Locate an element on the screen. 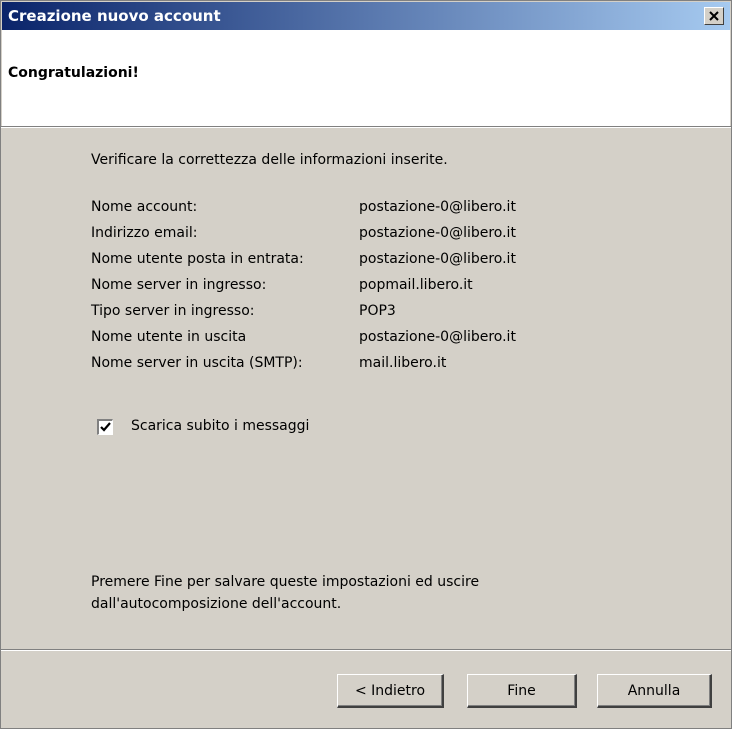 The width and height of the screenshot is (732, 729). close-button is located at coordinates (714, 16).